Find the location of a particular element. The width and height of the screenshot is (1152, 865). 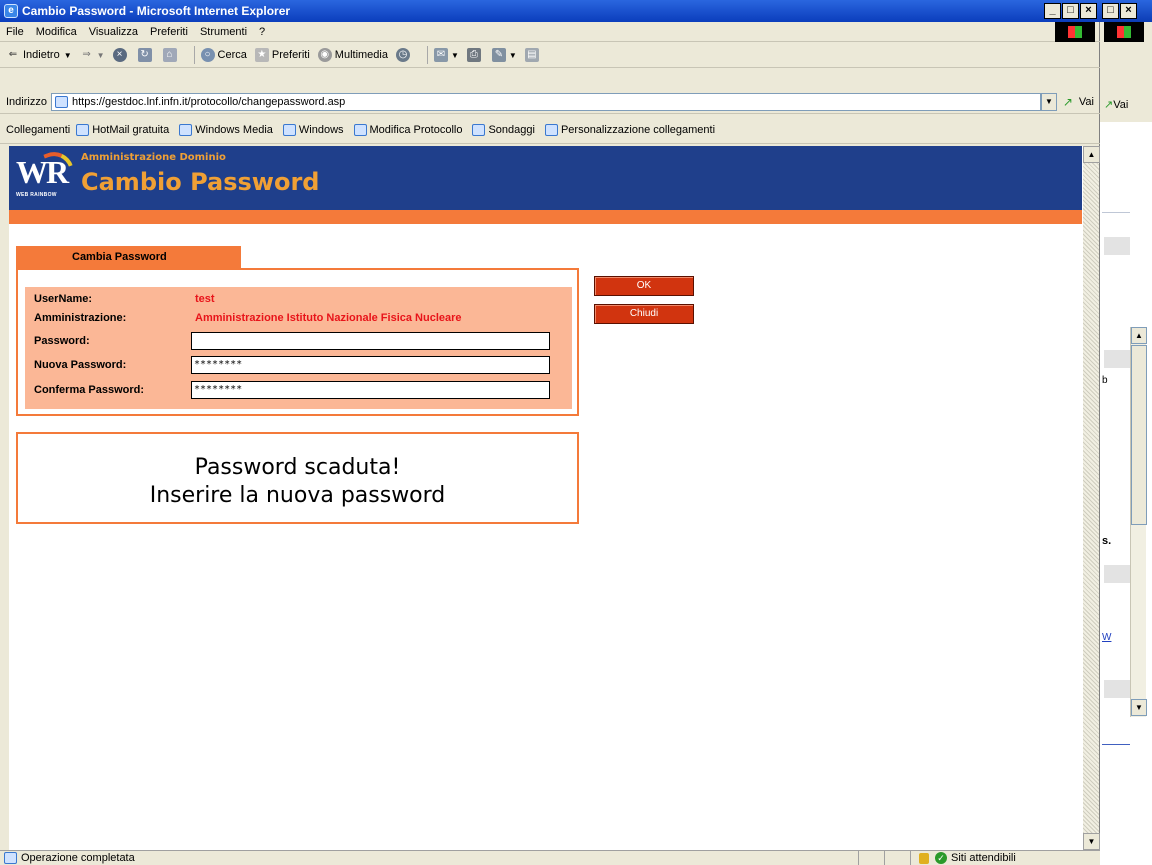

confirm-password-field: ******** is located at coordinates (370, 390).